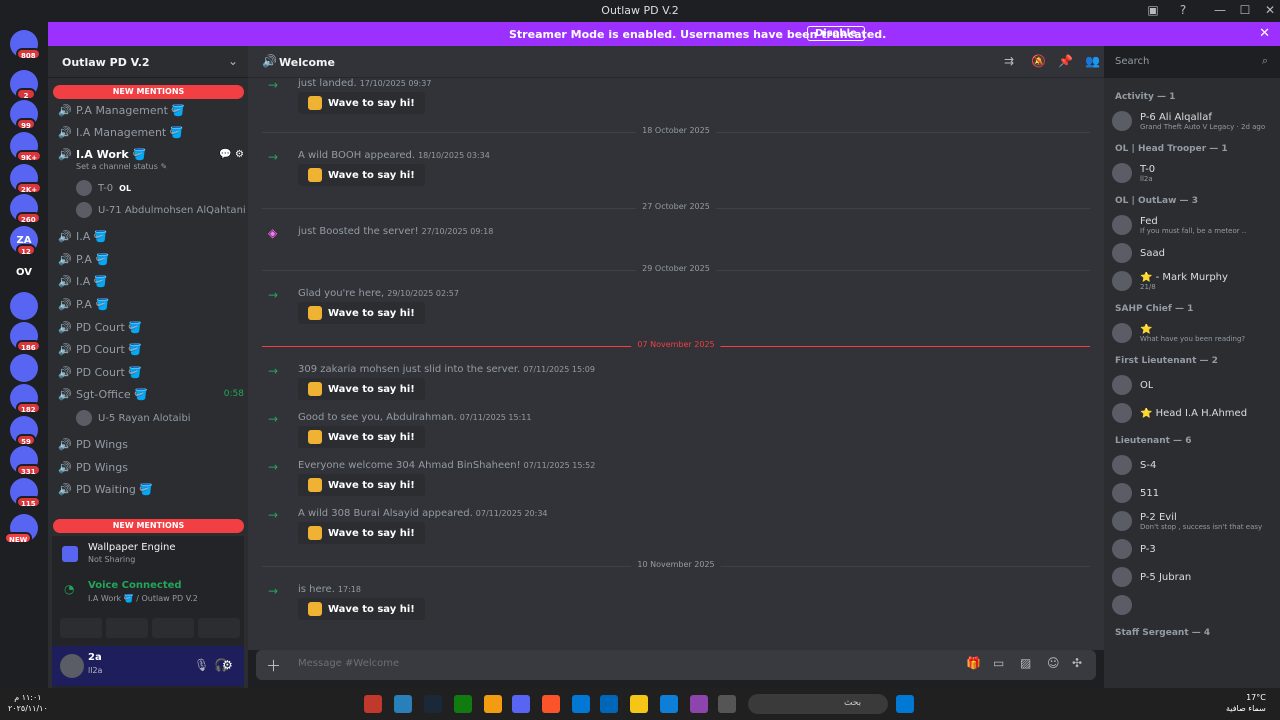  Describe the element at coordinates (1092, 61) in the screenshot. I see `members-icon: 👥` at that location.